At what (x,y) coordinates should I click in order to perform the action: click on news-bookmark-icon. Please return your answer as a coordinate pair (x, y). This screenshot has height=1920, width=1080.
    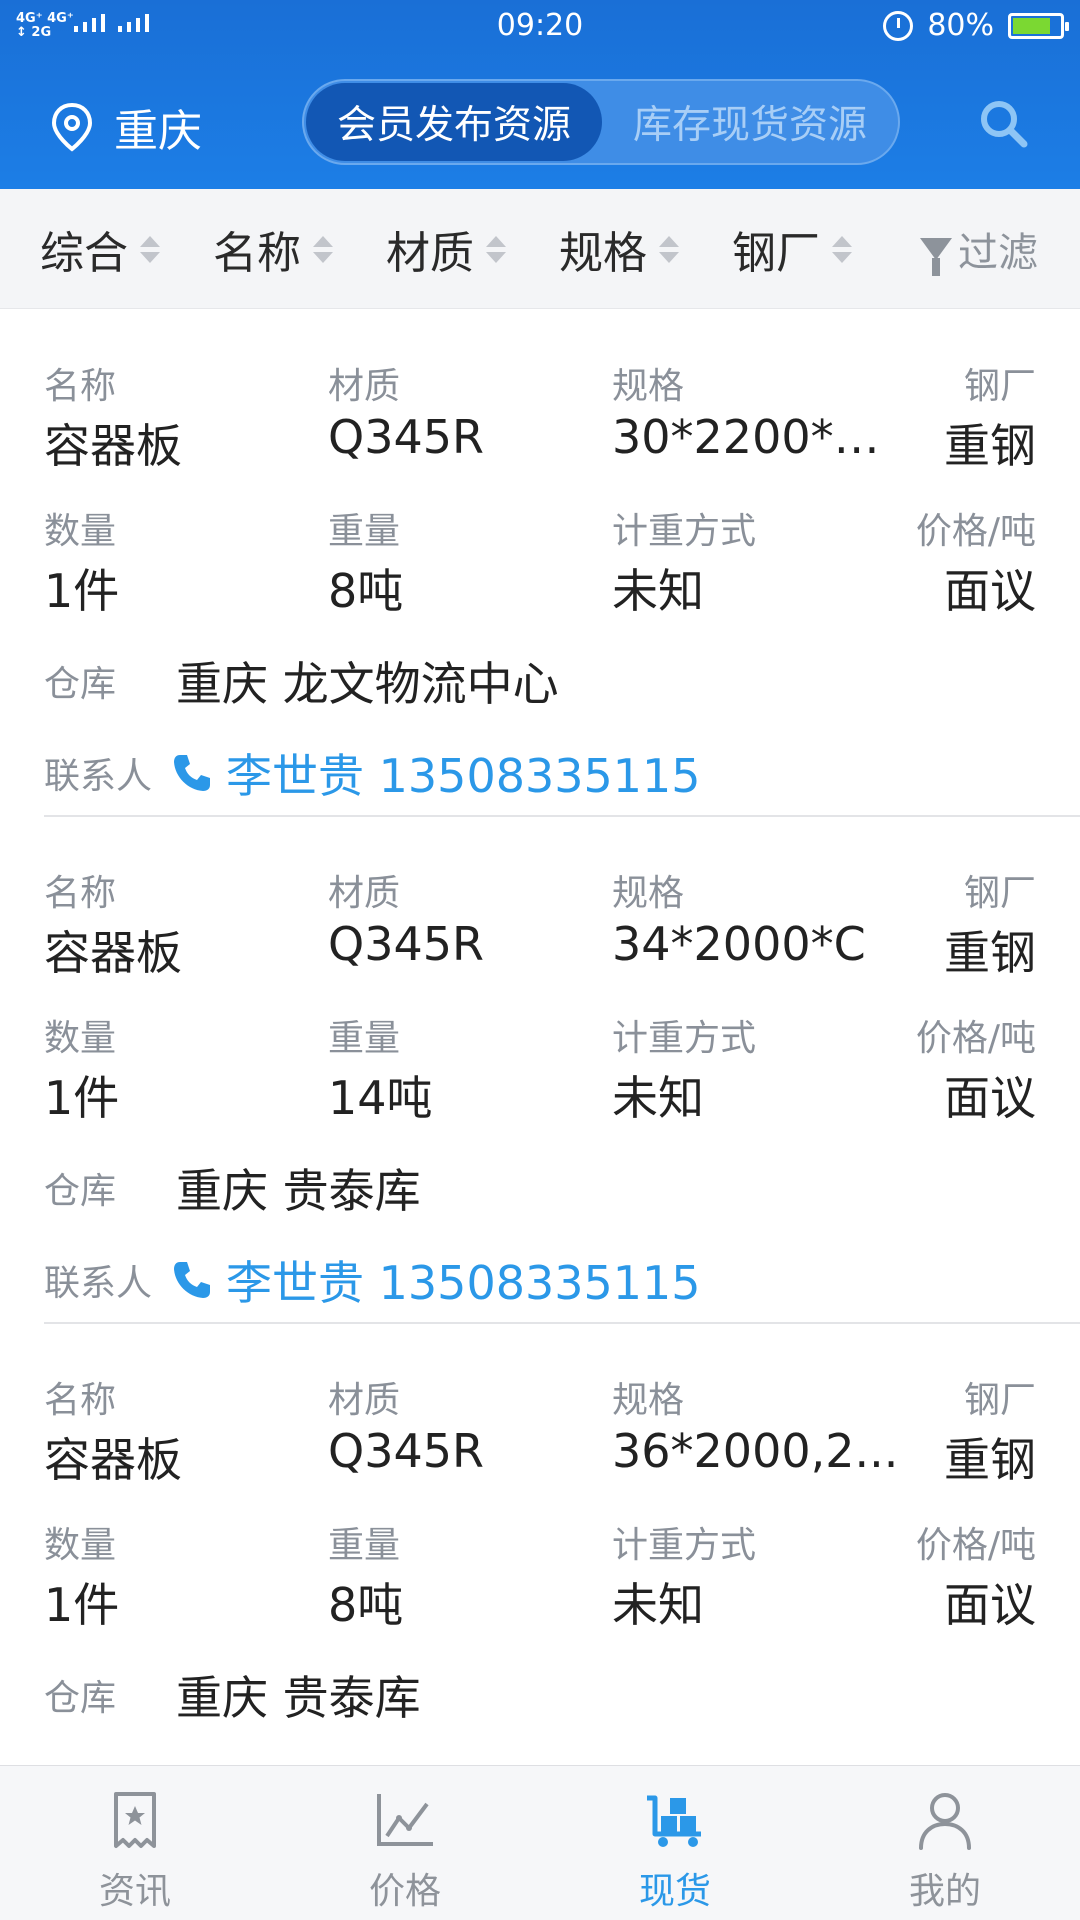
    Looking at the image, I should click on (135, 1820).